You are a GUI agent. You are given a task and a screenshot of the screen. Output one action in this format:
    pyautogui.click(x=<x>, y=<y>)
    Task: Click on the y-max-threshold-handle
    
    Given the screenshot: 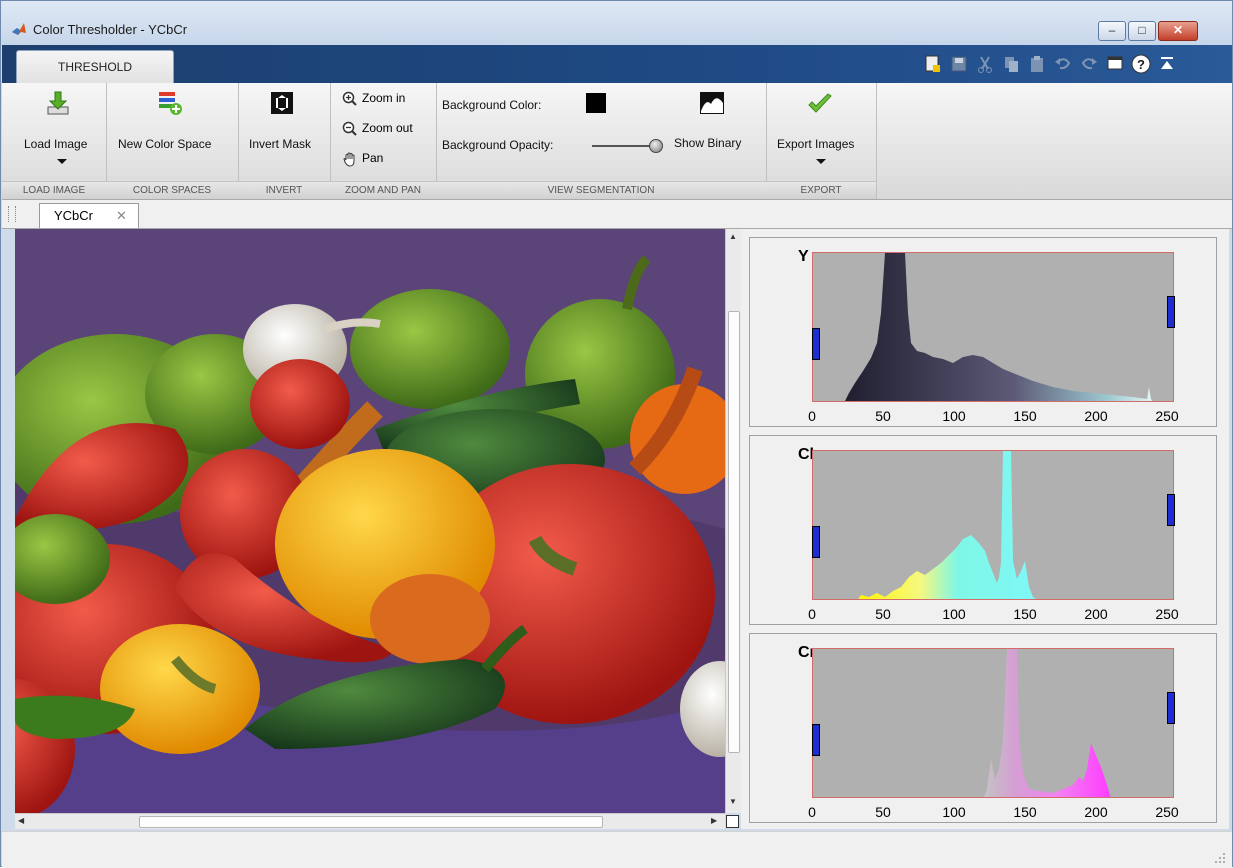 What is the action you would take?
    pyautogui.click(x=1171, y=312)
    